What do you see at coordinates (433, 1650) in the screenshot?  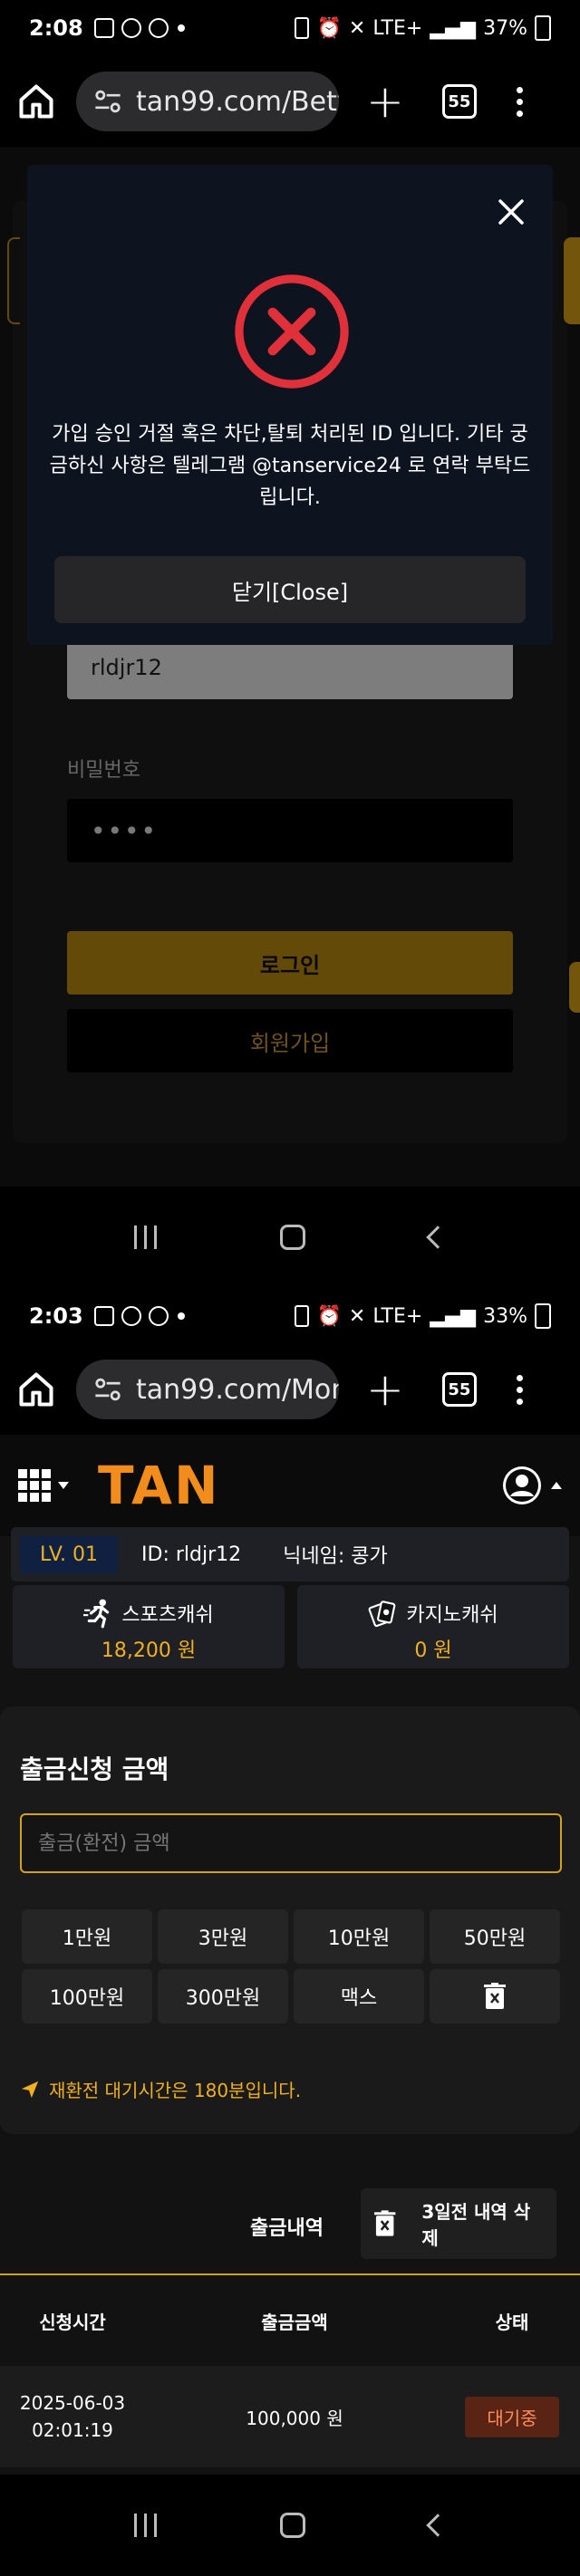 I see `casino-cash-value: 0 원` at bounding box center [433, 1650].